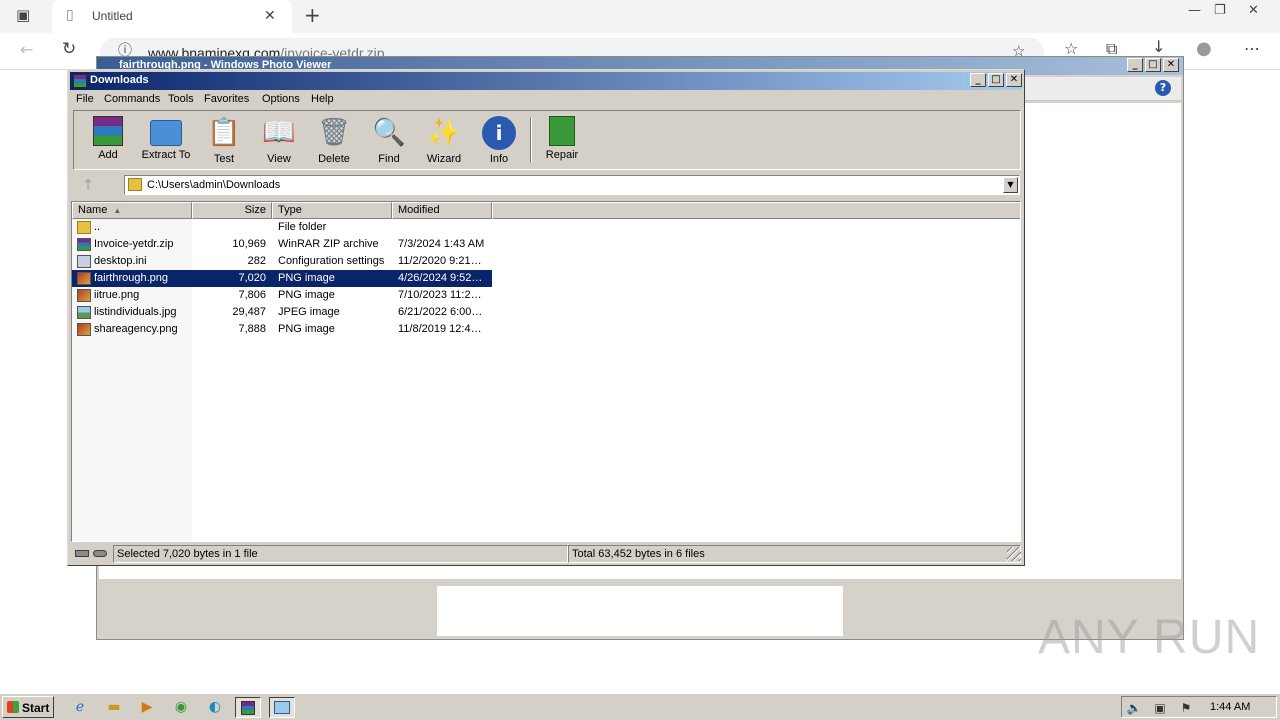 The image size is (1280, 720). I want to click on action-center-flag-icon: ⚑, so click(1186, 708).